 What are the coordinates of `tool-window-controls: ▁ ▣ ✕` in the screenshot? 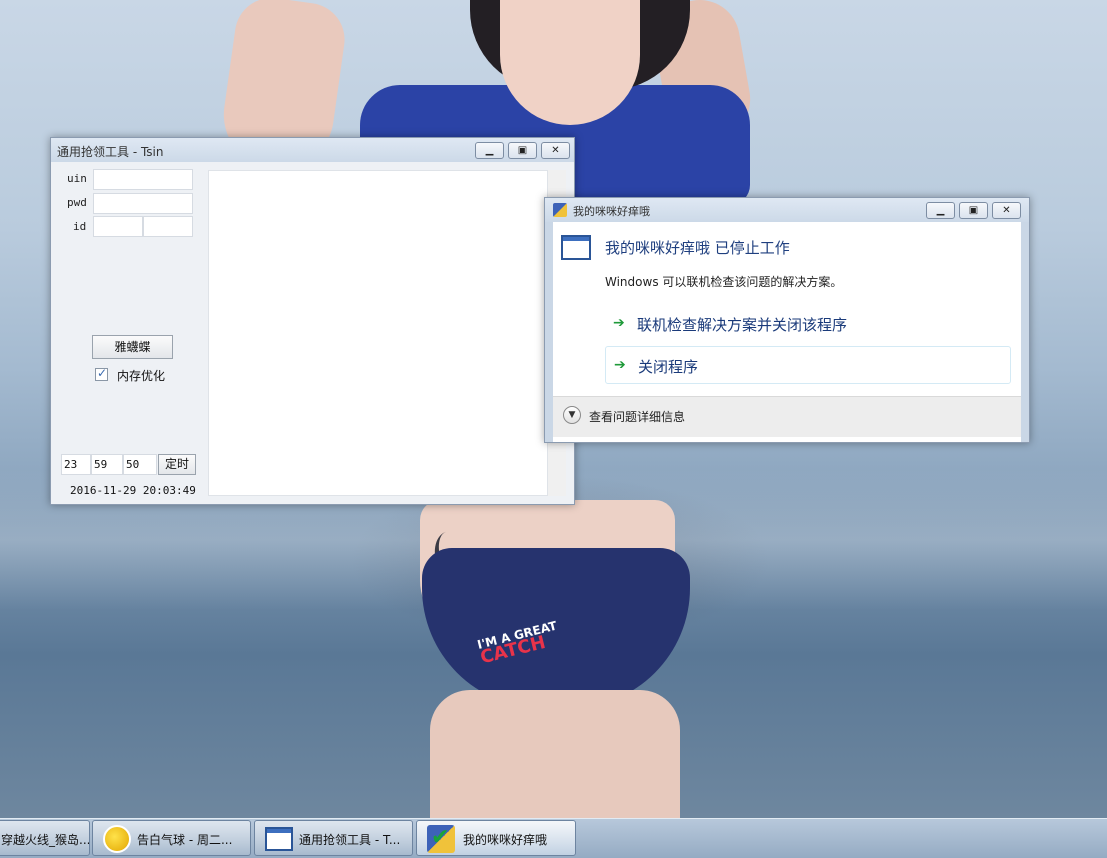 It's located at (522, 150).